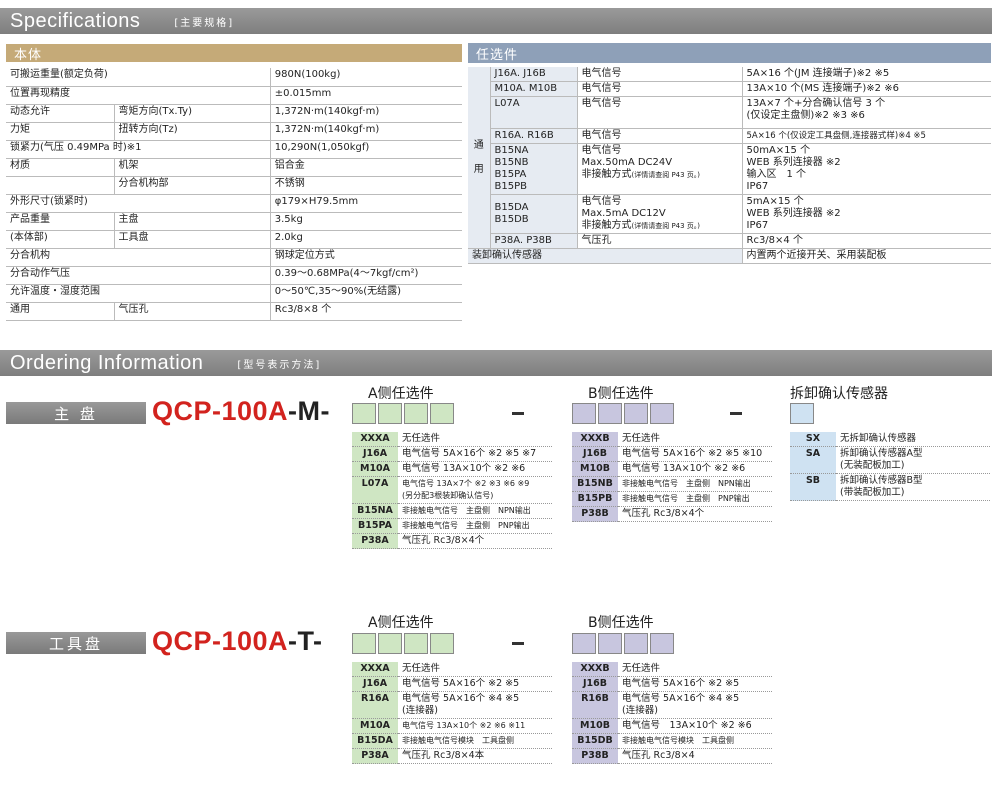  I want to click on list-item: B15NA 非接触电气信号 主盘侧 NPN输出, so click(452, 511).